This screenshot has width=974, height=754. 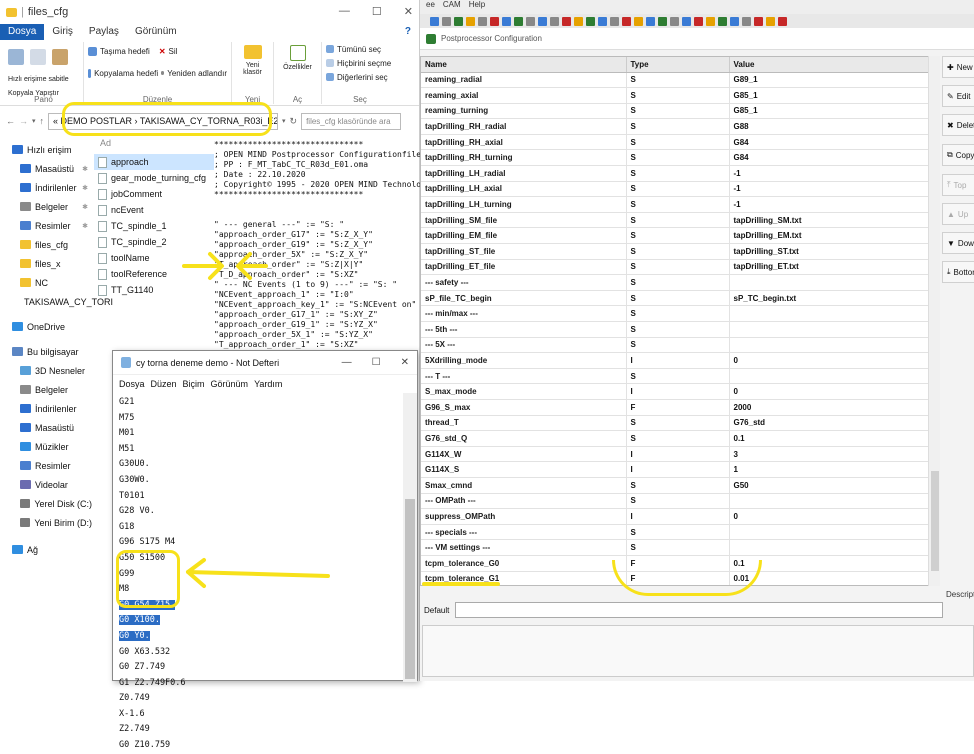 What do you see at coordinates (359, 49) in the screenshot?
I see `select-all-button: Tümünü seç` at bounding box center [359, 49].